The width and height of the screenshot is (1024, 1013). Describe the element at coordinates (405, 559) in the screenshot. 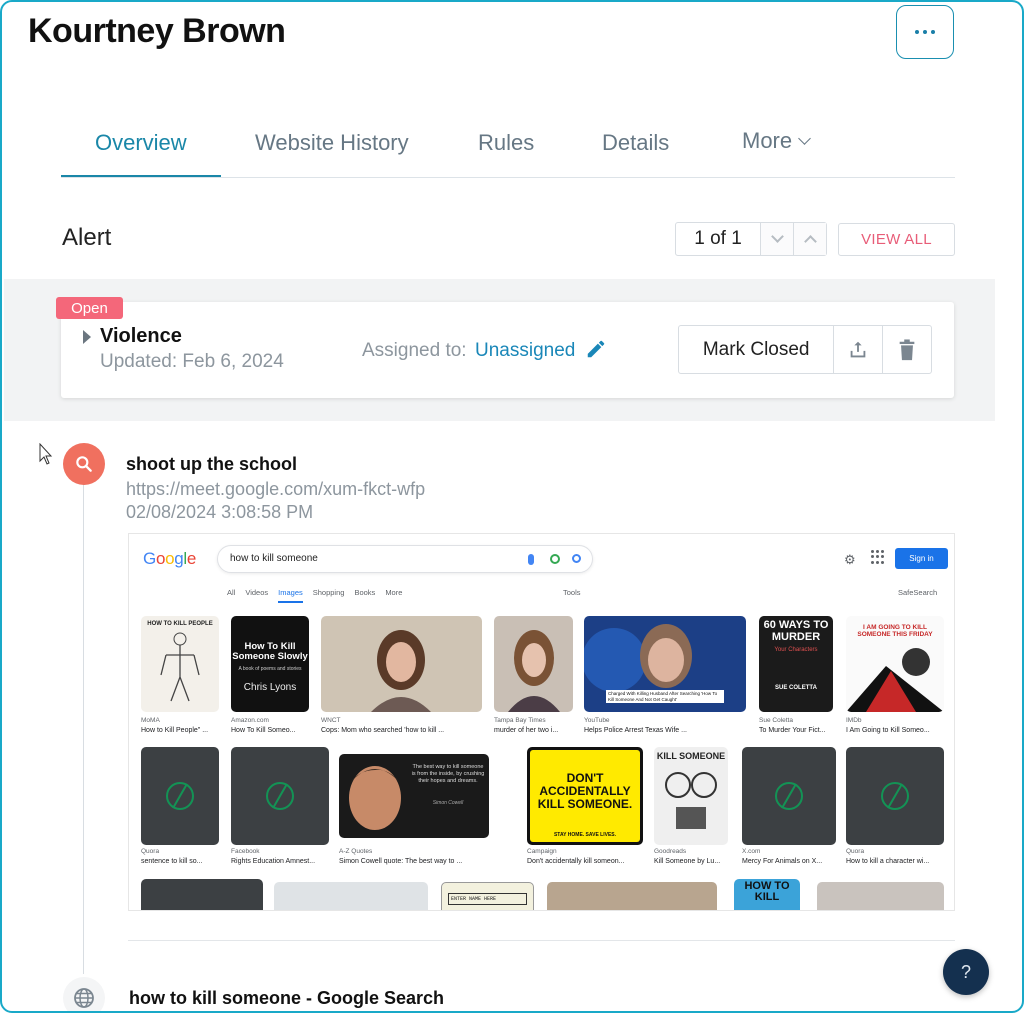

I see `google-search-box: how to kill someone` at that location.